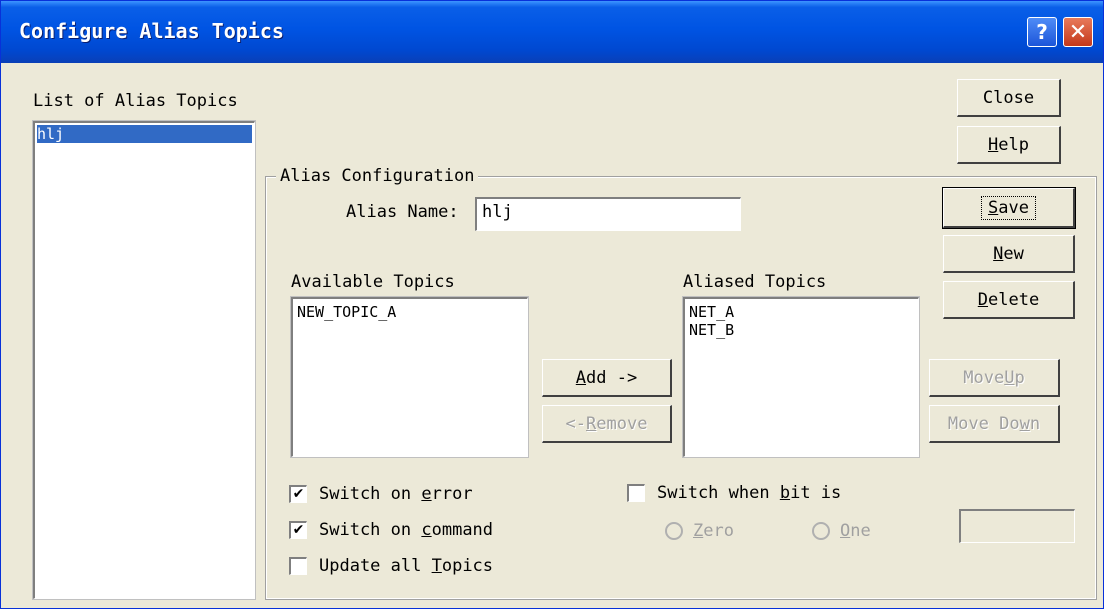  I want to click on switch-when-bit-hotkey: b, so click(785, 493).